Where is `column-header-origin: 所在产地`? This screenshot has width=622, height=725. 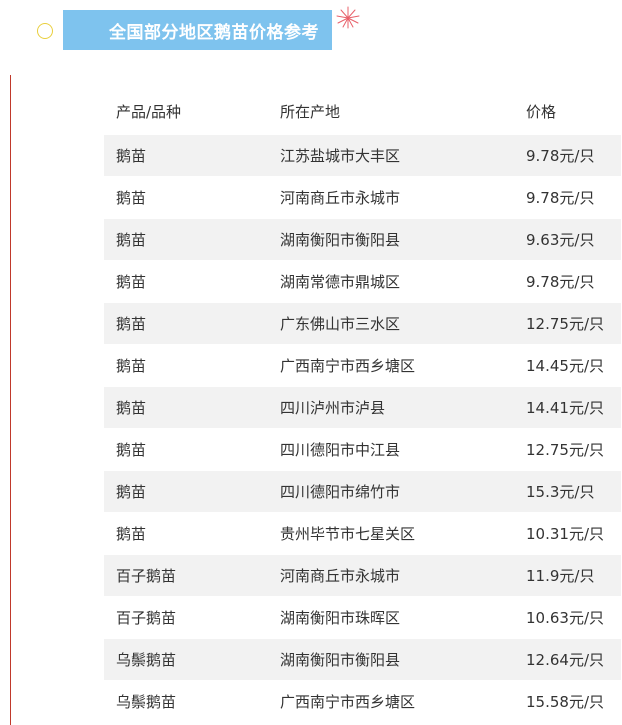 column-header-origin: 所在产地 is located at coordinates (392, 111).